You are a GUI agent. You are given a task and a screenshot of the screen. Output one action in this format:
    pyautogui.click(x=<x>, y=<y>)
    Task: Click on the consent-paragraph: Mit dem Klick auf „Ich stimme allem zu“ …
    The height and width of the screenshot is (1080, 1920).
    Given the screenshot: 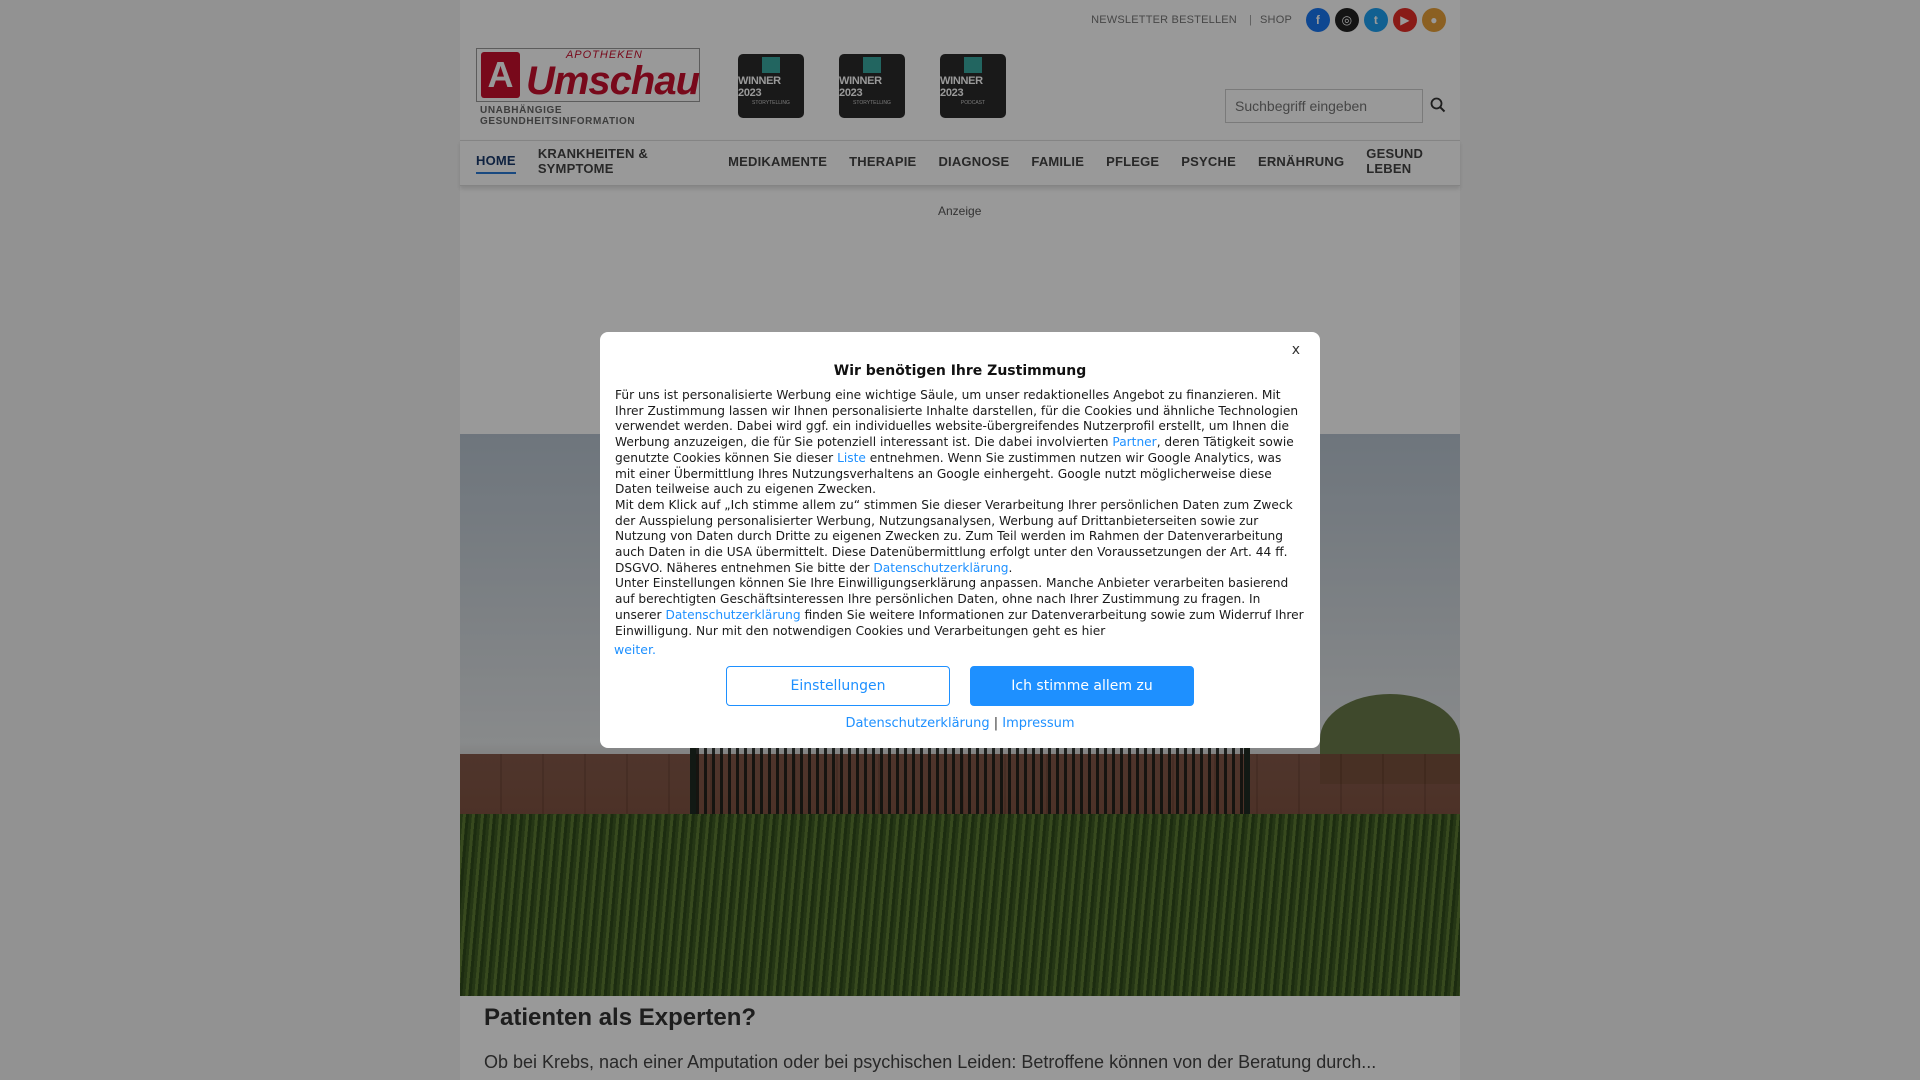 What is the action you would take?
    pyautogui.click(x=960, y=537)
    